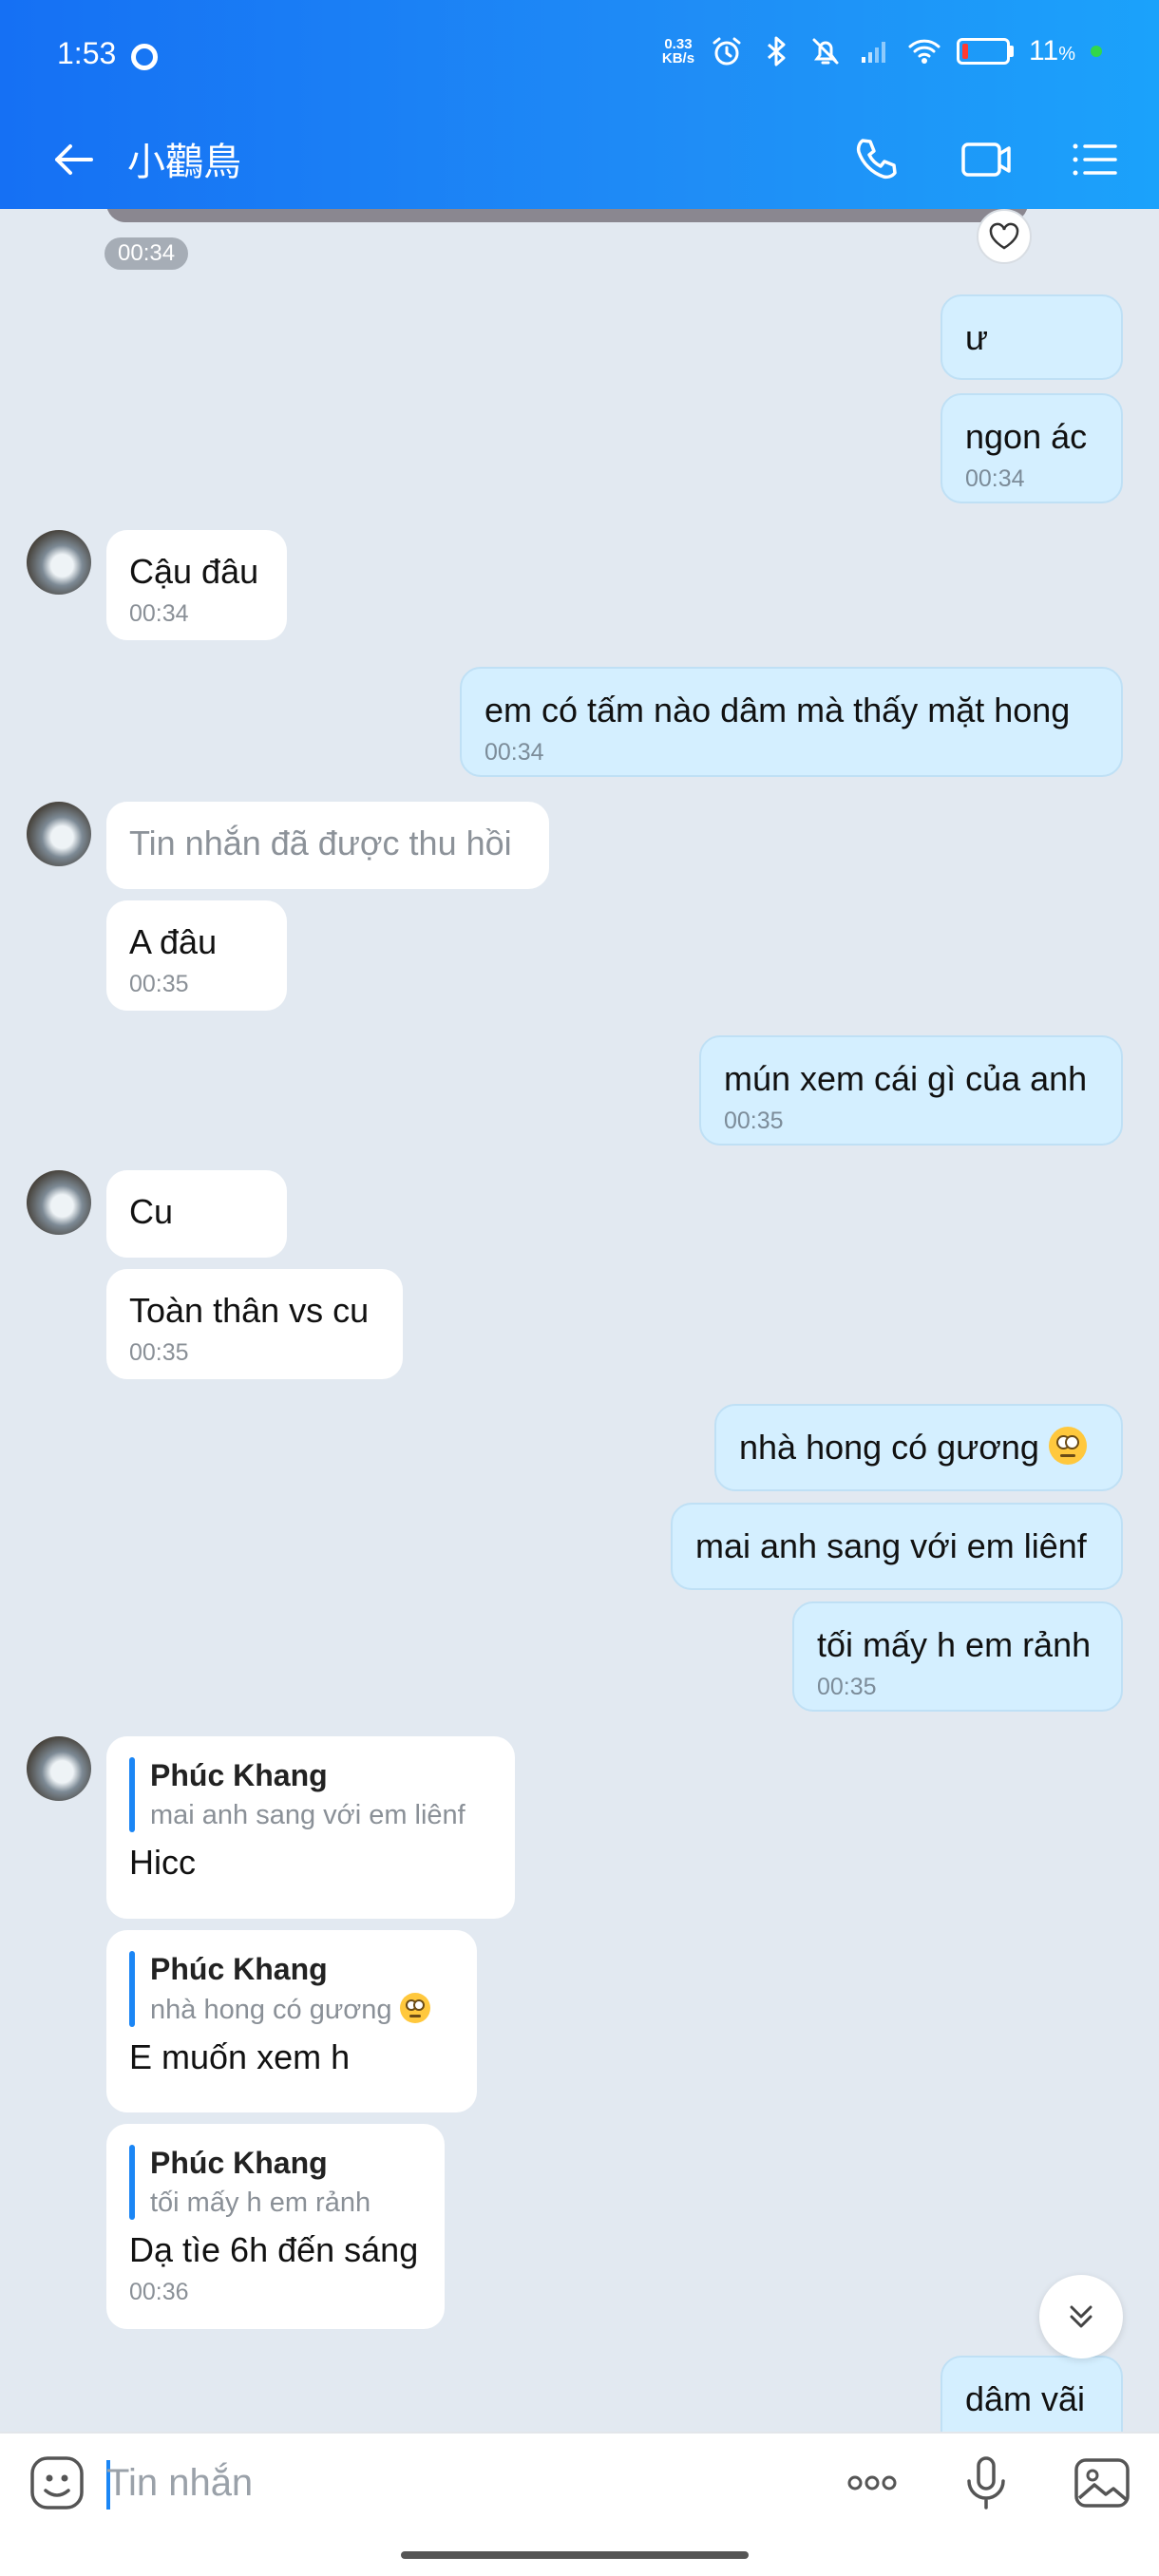  What do you see at coordinates (977, 337) in the screenshot?
I see `message-text: ư` at bounding box center [977, 337].